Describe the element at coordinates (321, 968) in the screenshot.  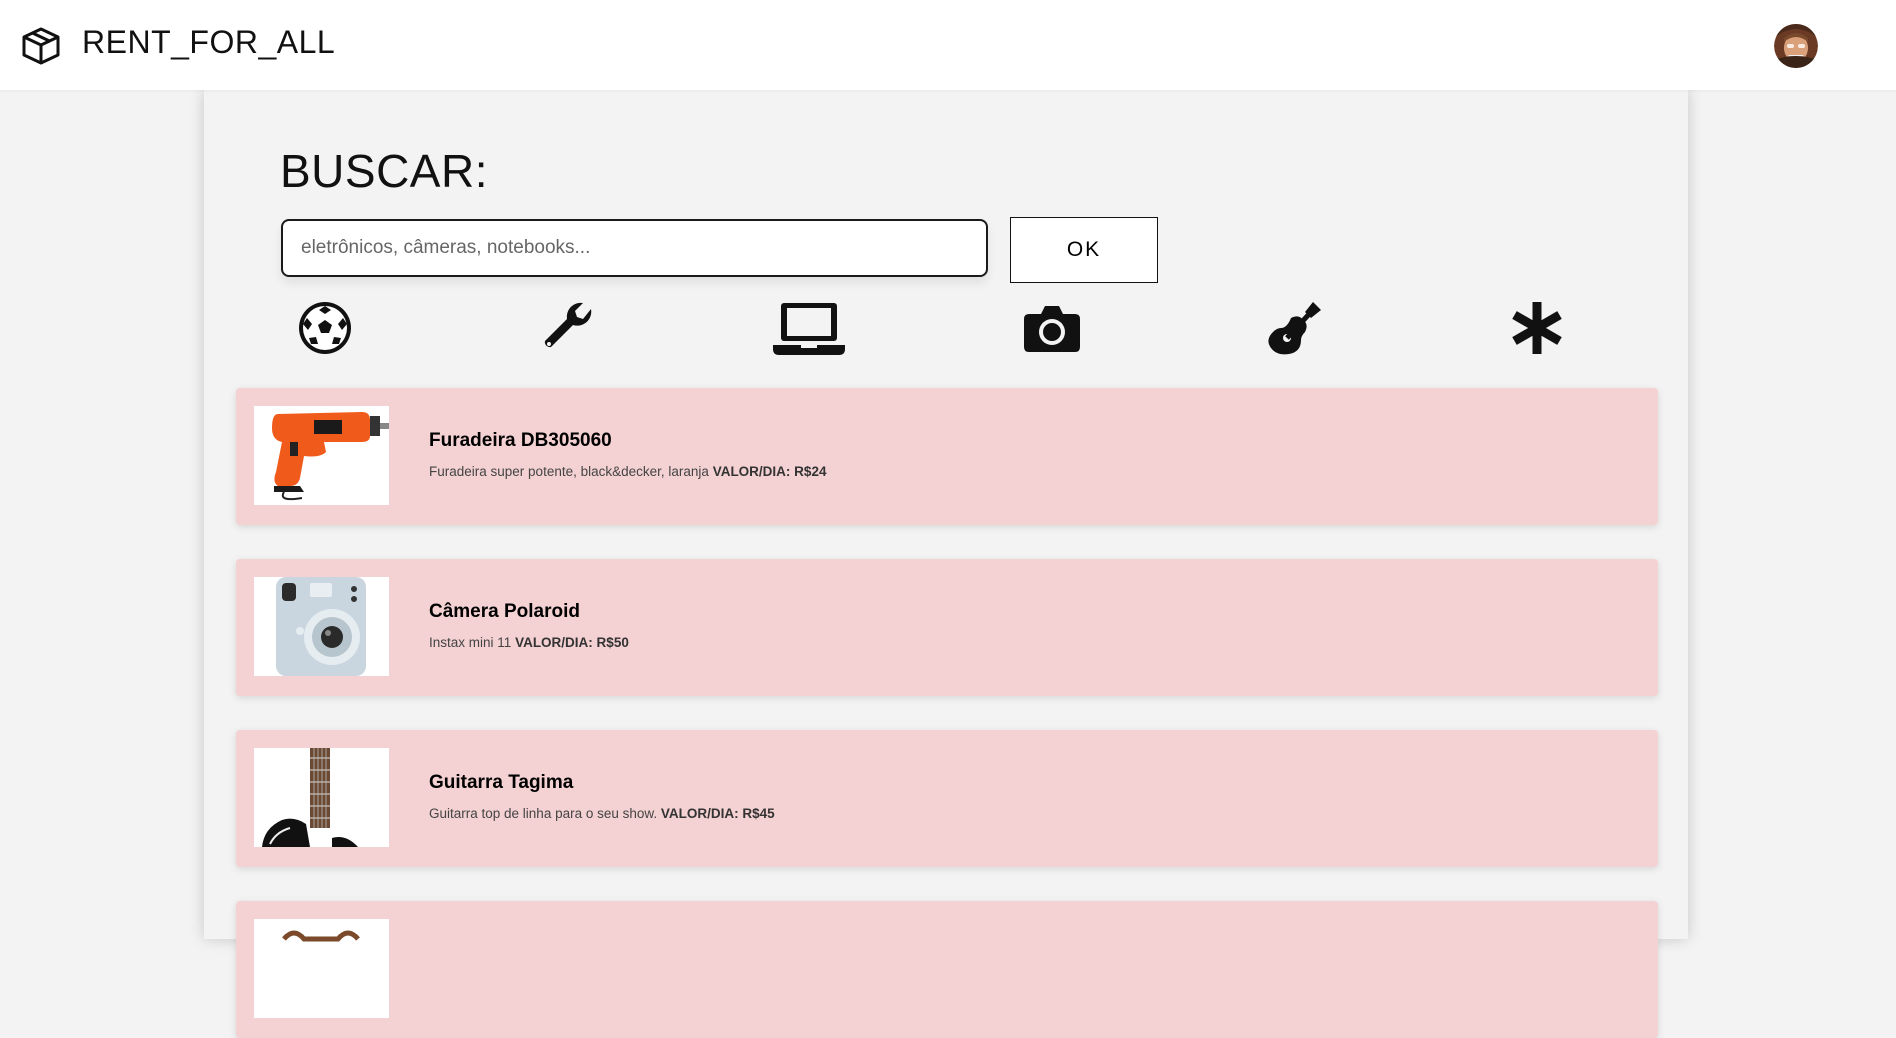
I see `product-image` at that location.